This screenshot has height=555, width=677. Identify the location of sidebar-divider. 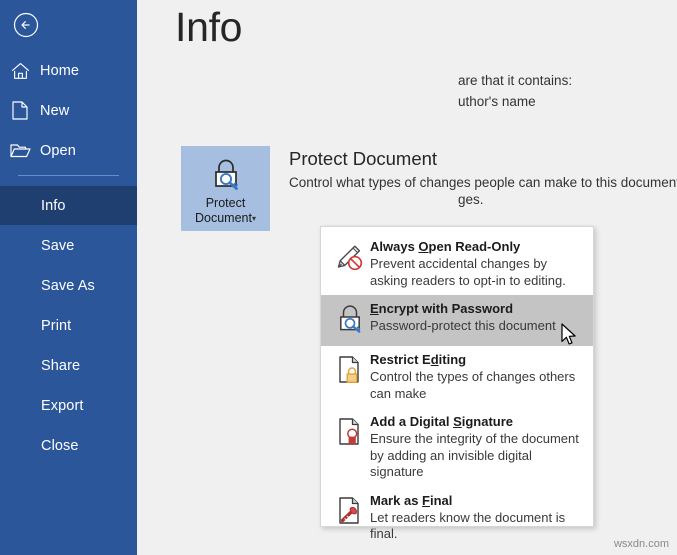
(68, 175).